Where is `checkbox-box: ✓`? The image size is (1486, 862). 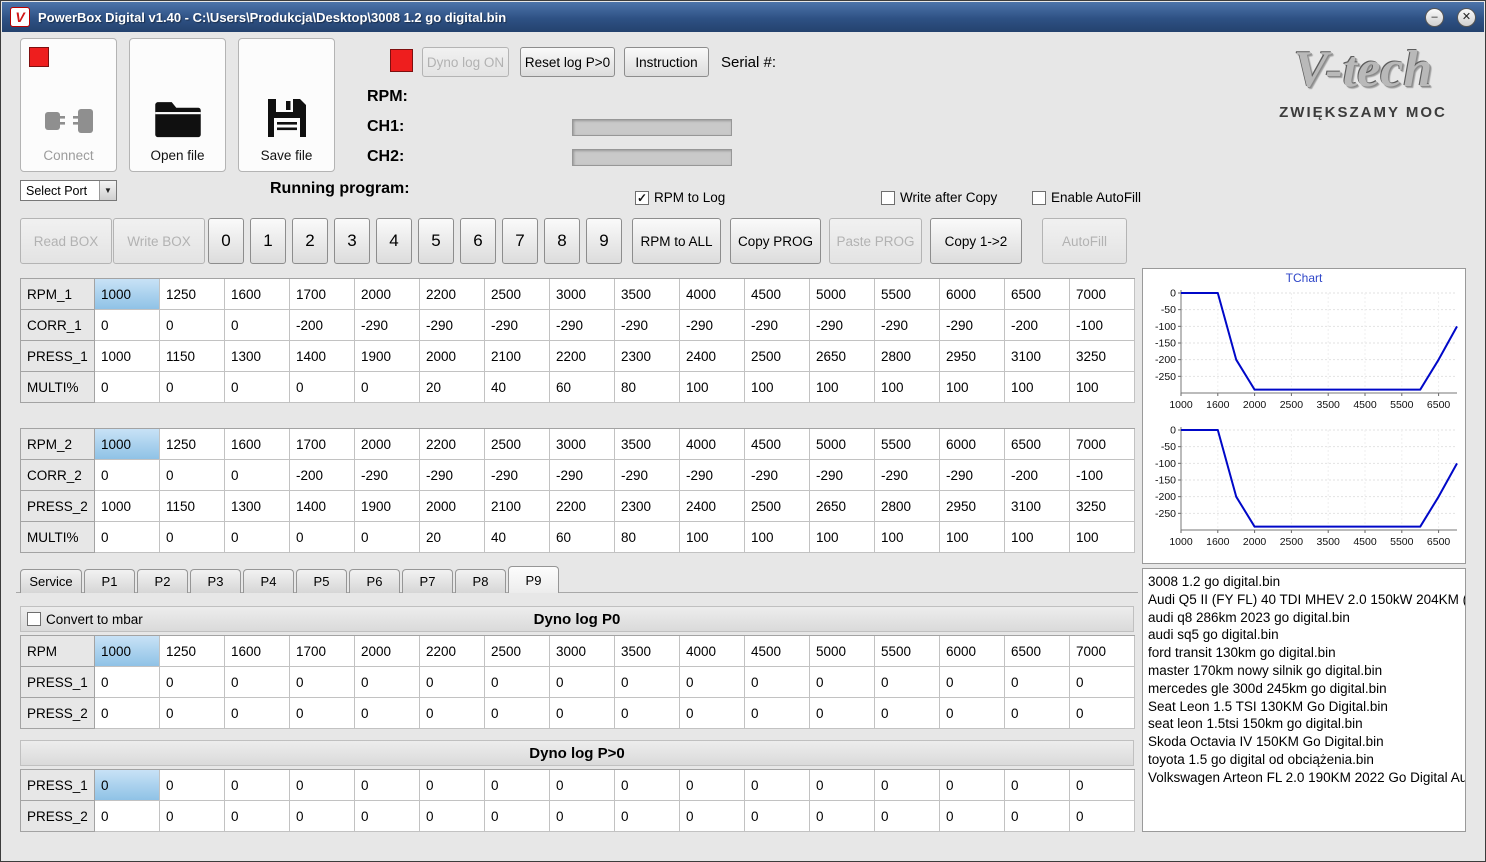
checkbox-box: ✓ is located at coordinates (642, 197).